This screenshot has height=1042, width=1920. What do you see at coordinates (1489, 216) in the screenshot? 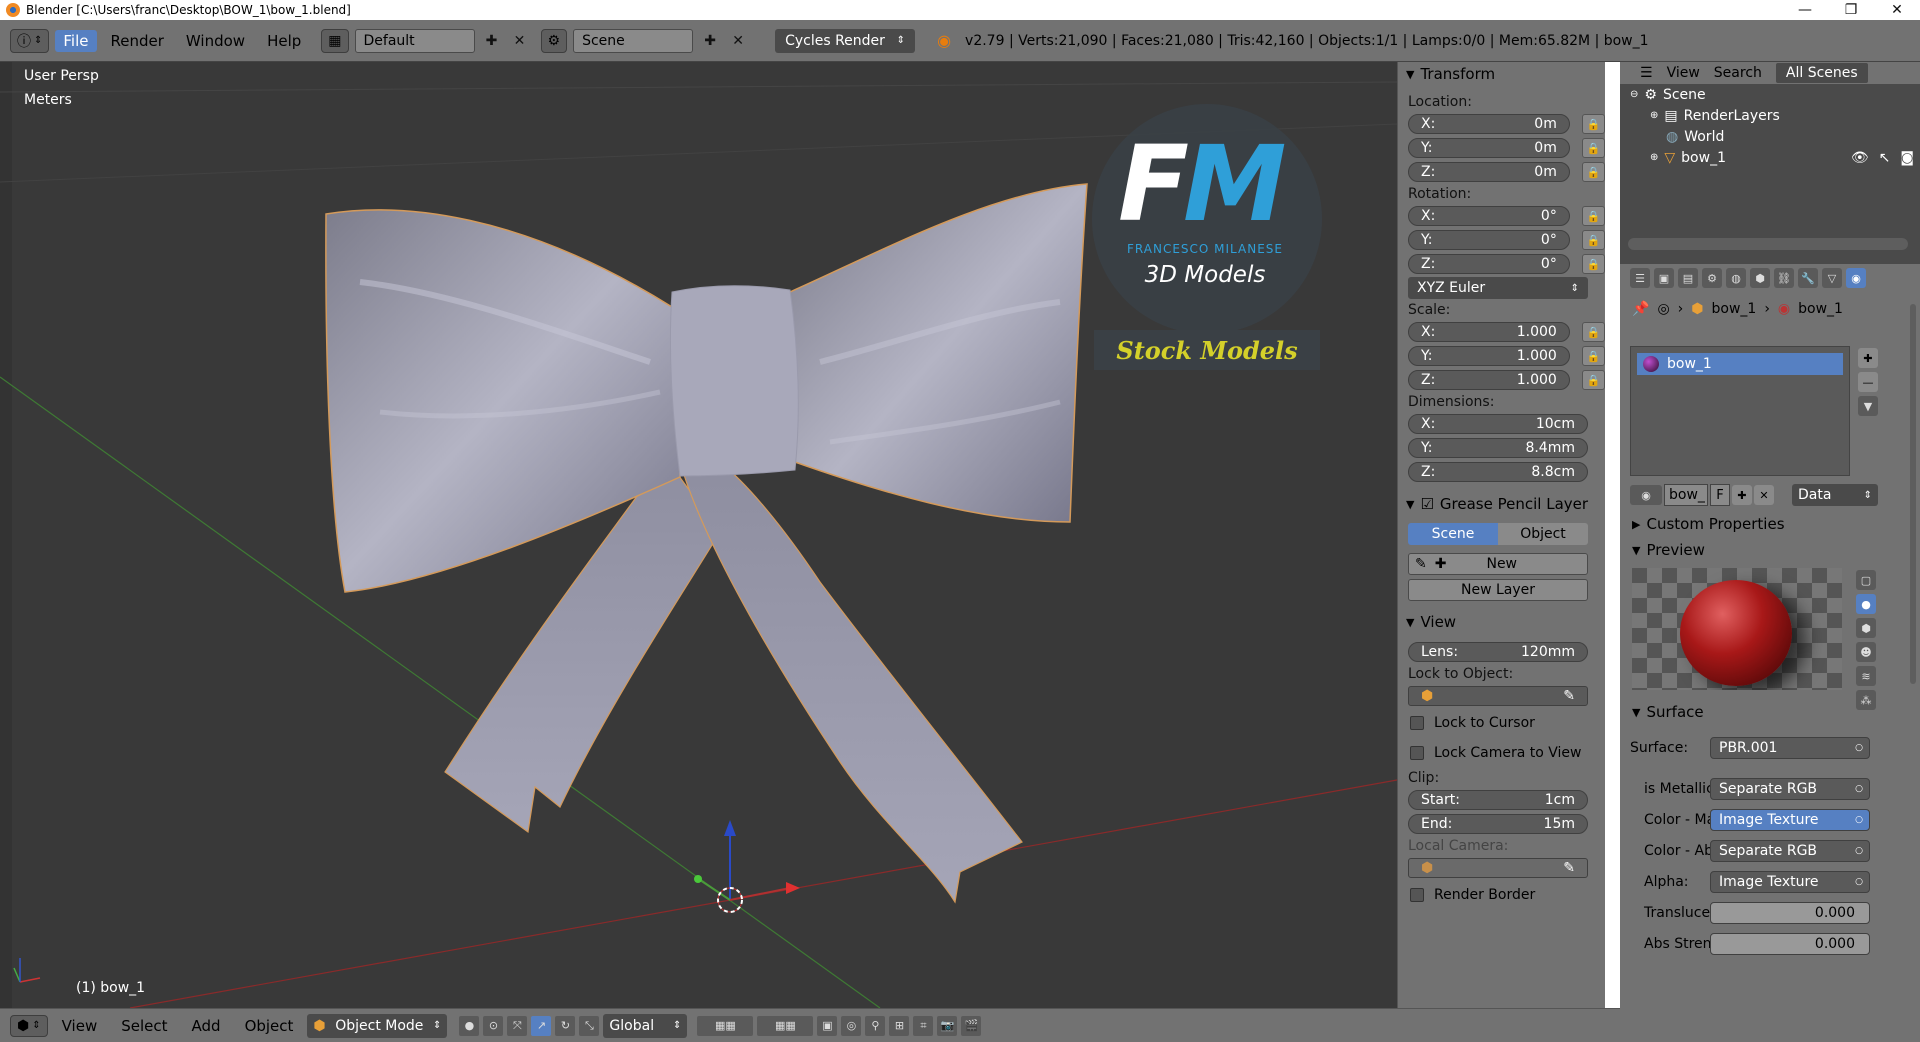
I see `rotation-x-field: X: 0°` at bounding box center [1489, 216].